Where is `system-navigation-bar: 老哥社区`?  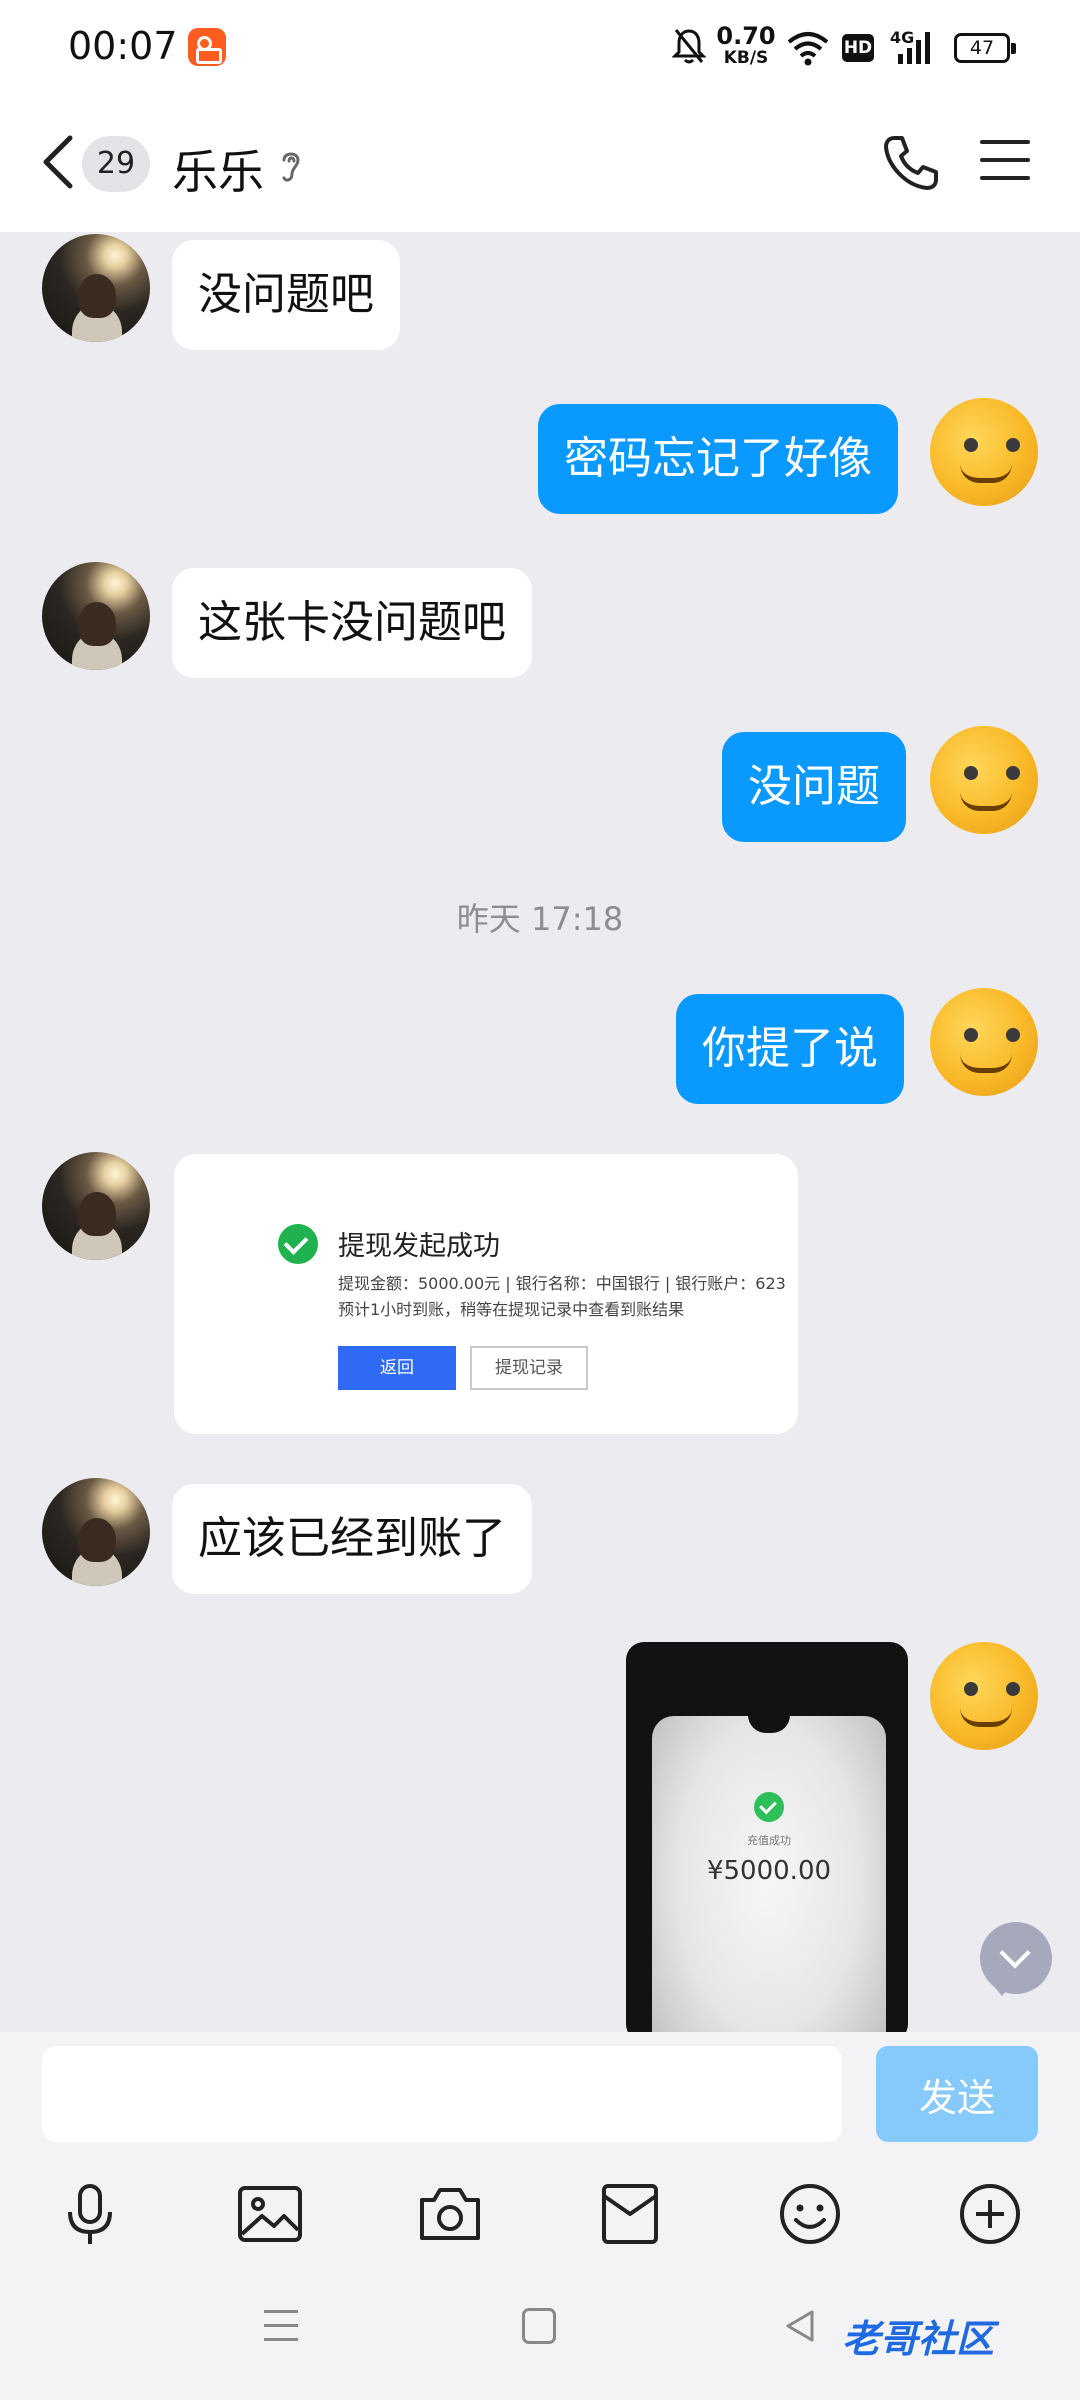
system-navigation-bar: 老哥社区 is located at coordinates (540, 2331).